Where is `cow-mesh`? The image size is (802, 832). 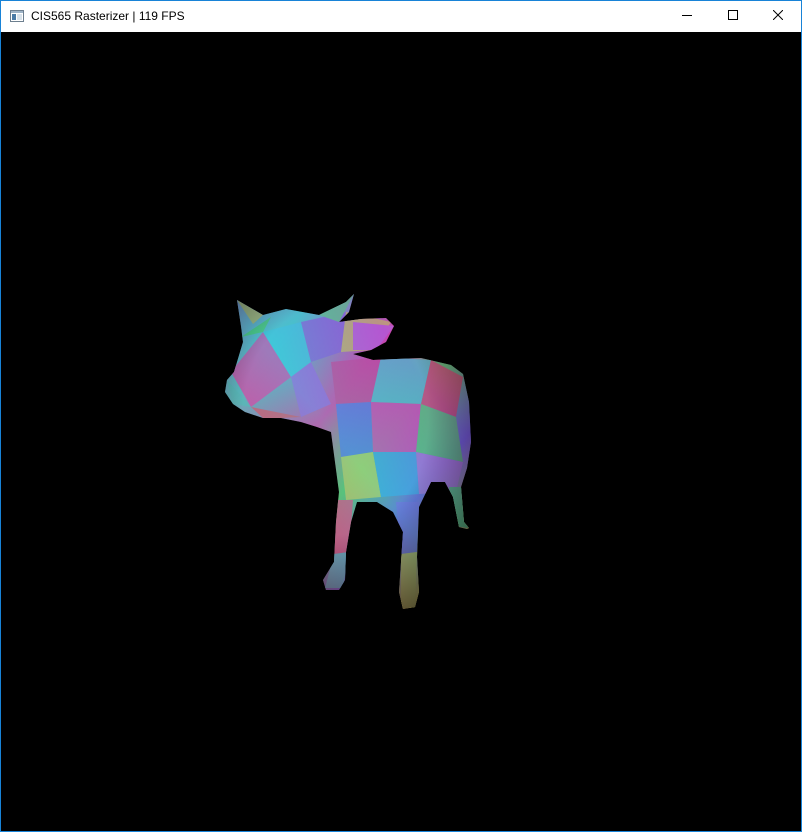 cow-mesh is located at coordinates (348, 451).